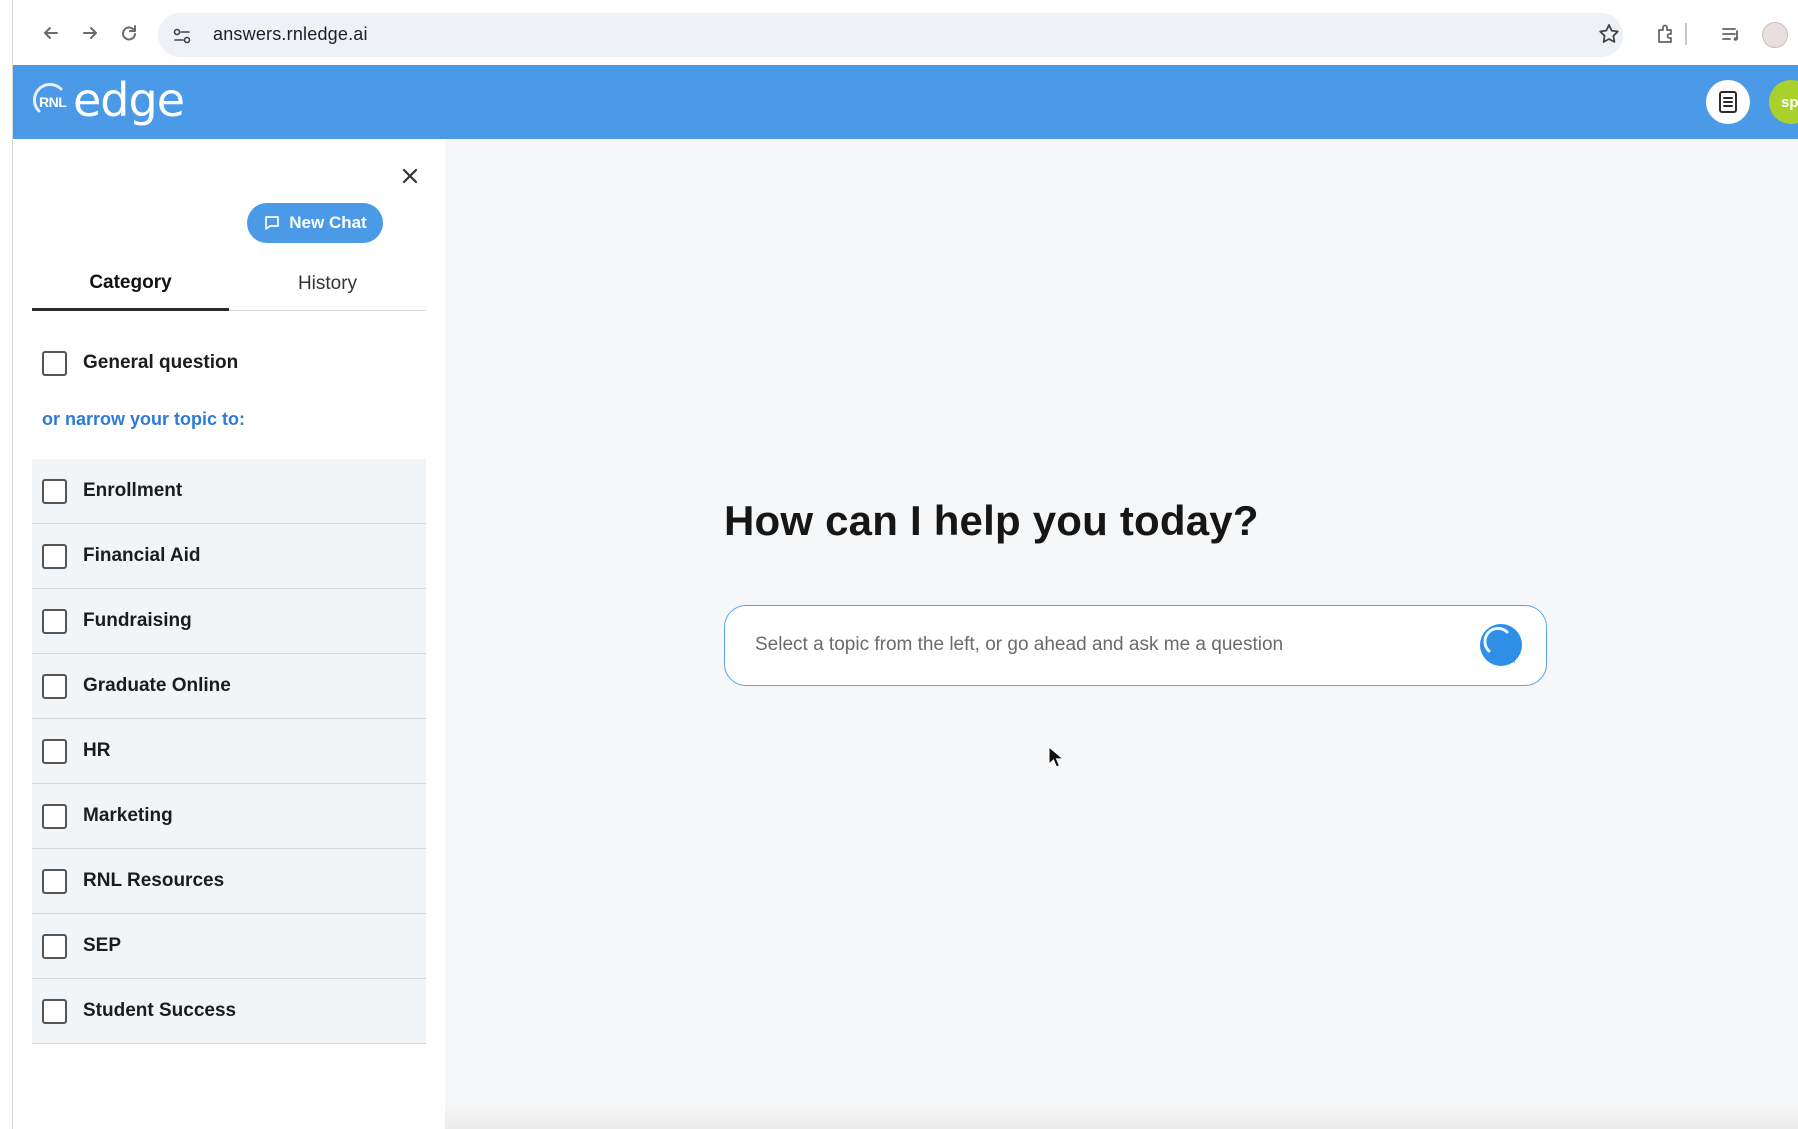 Image resolution: width=1798 pixels, height=1129 pixels. What do you see at coordinates (154, 880) in the screenshot?
I see `topic-label: RNL Resources` at bounding box center [154, 880].